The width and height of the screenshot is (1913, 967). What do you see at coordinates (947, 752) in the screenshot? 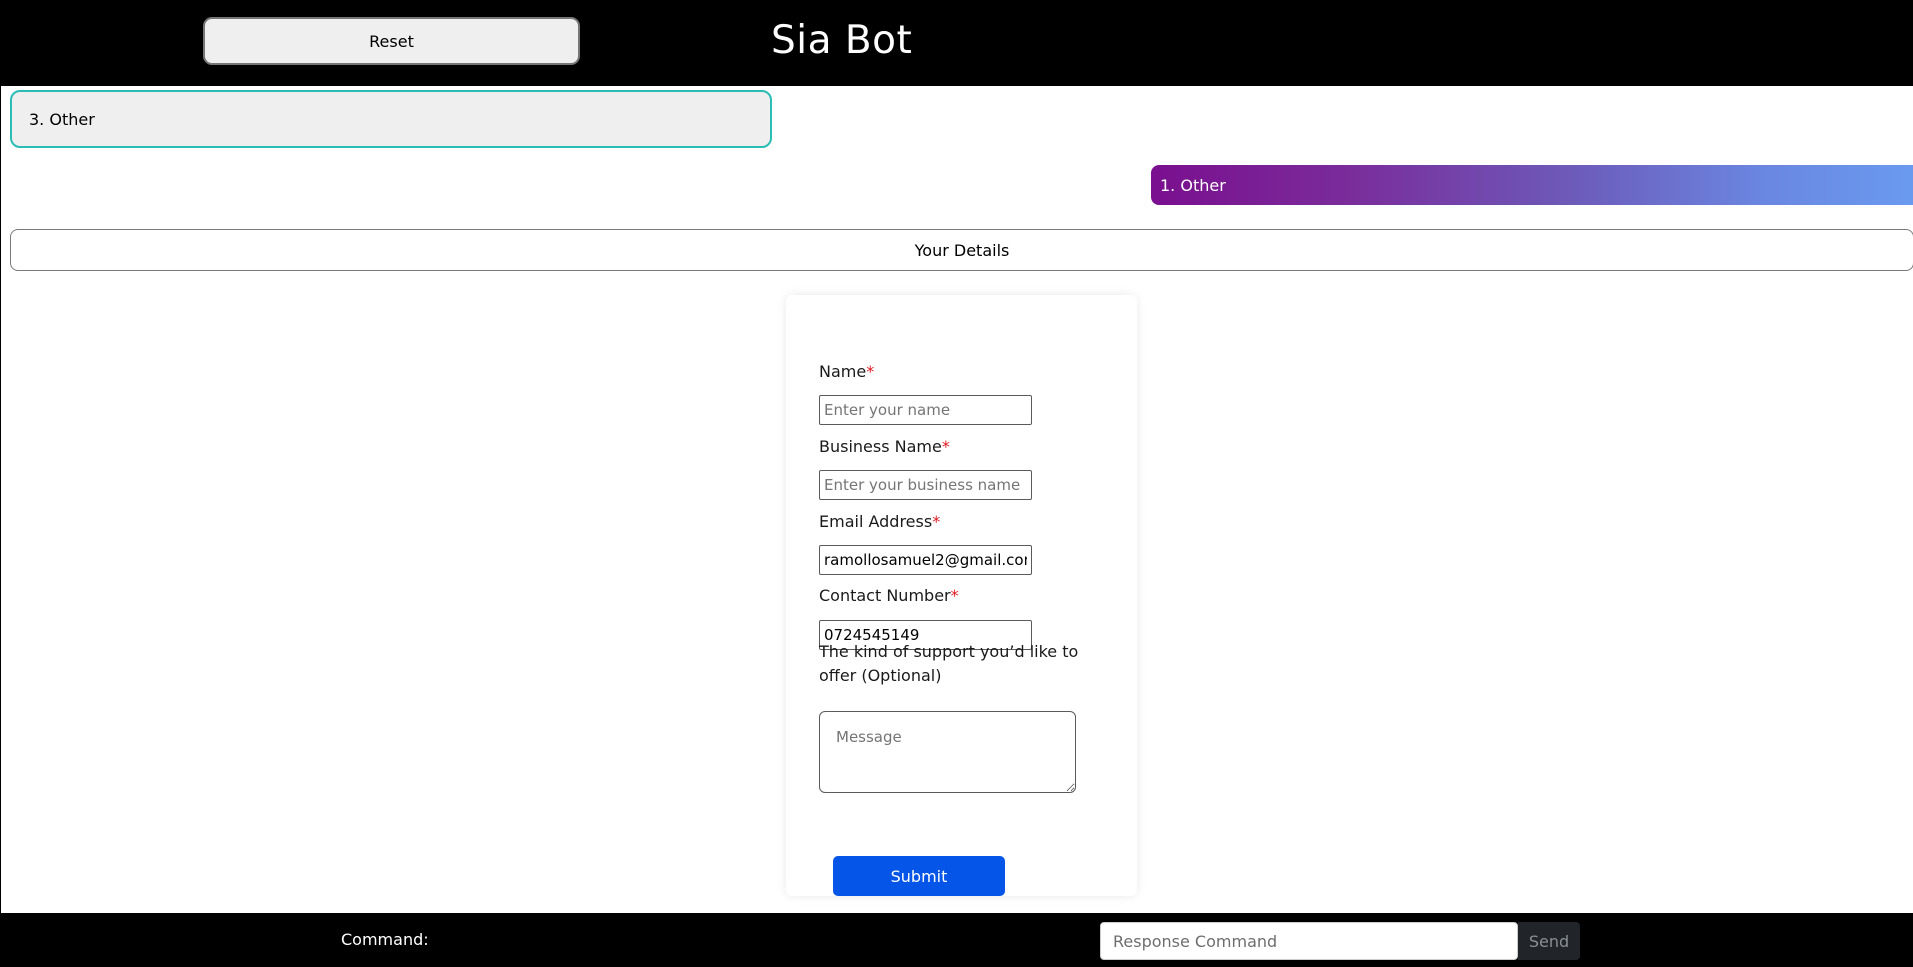
I see `support-message-textarea` at bounding box center [947, 752].